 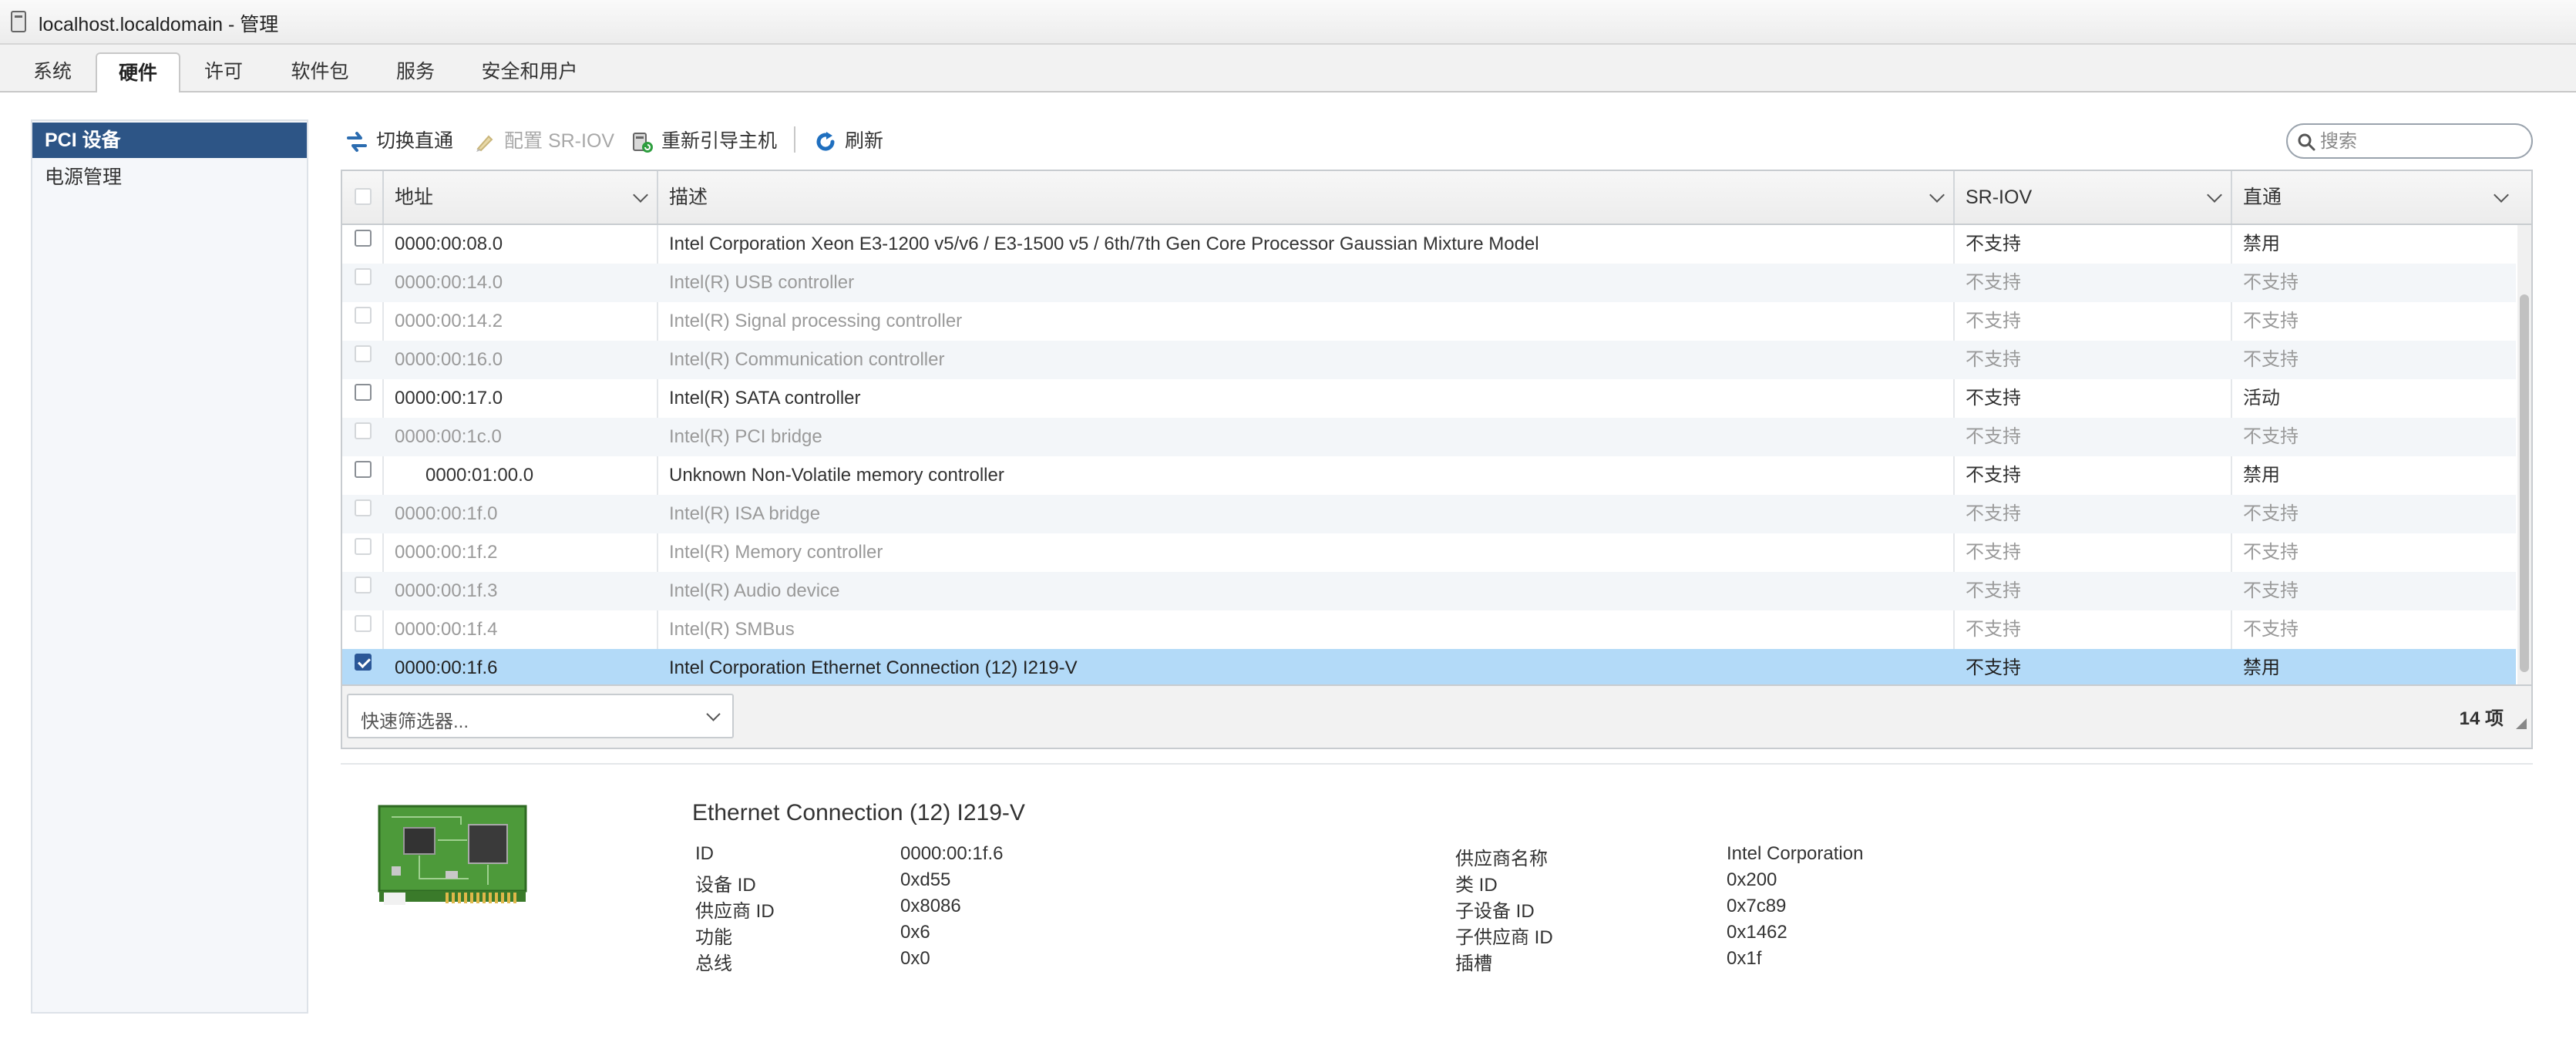 I want to click on grid-footer: 快速筛选器... 14 项, so click(x=1436, y=716).